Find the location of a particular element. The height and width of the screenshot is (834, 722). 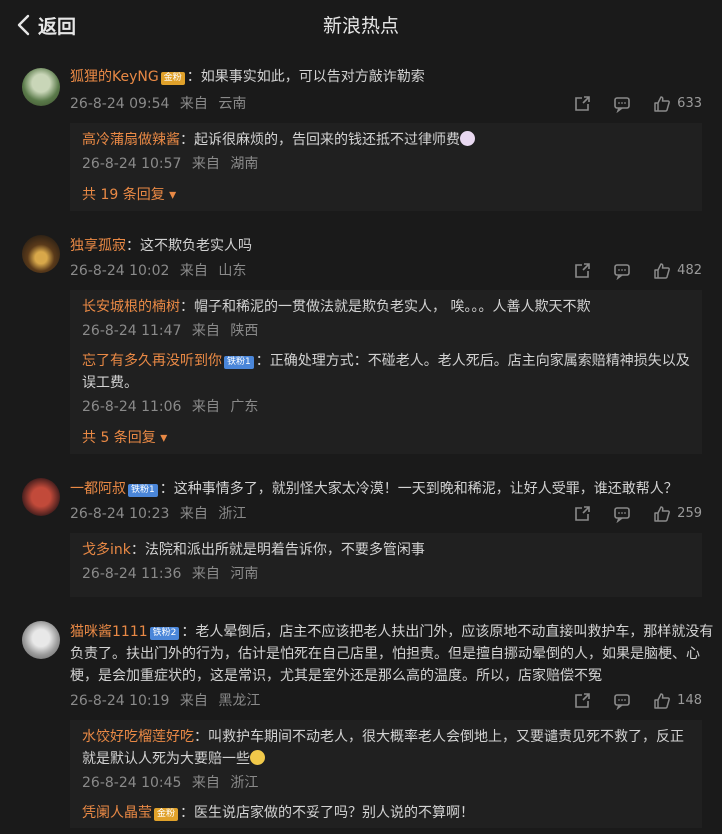

location: 云南 is located at coordinates (232, 104).